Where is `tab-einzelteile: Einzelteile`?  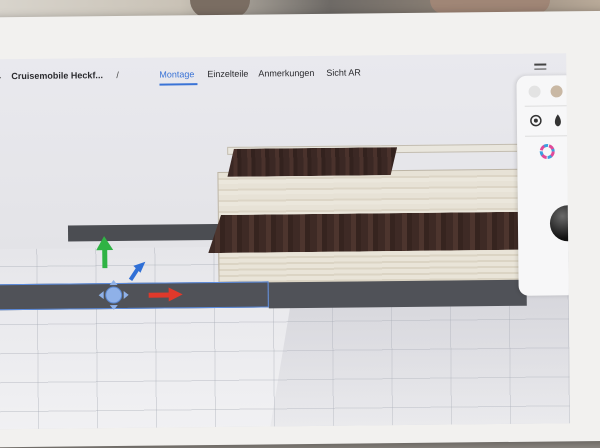 tab-einzelteile: Einzelteile is located at coordinates (227, 74).